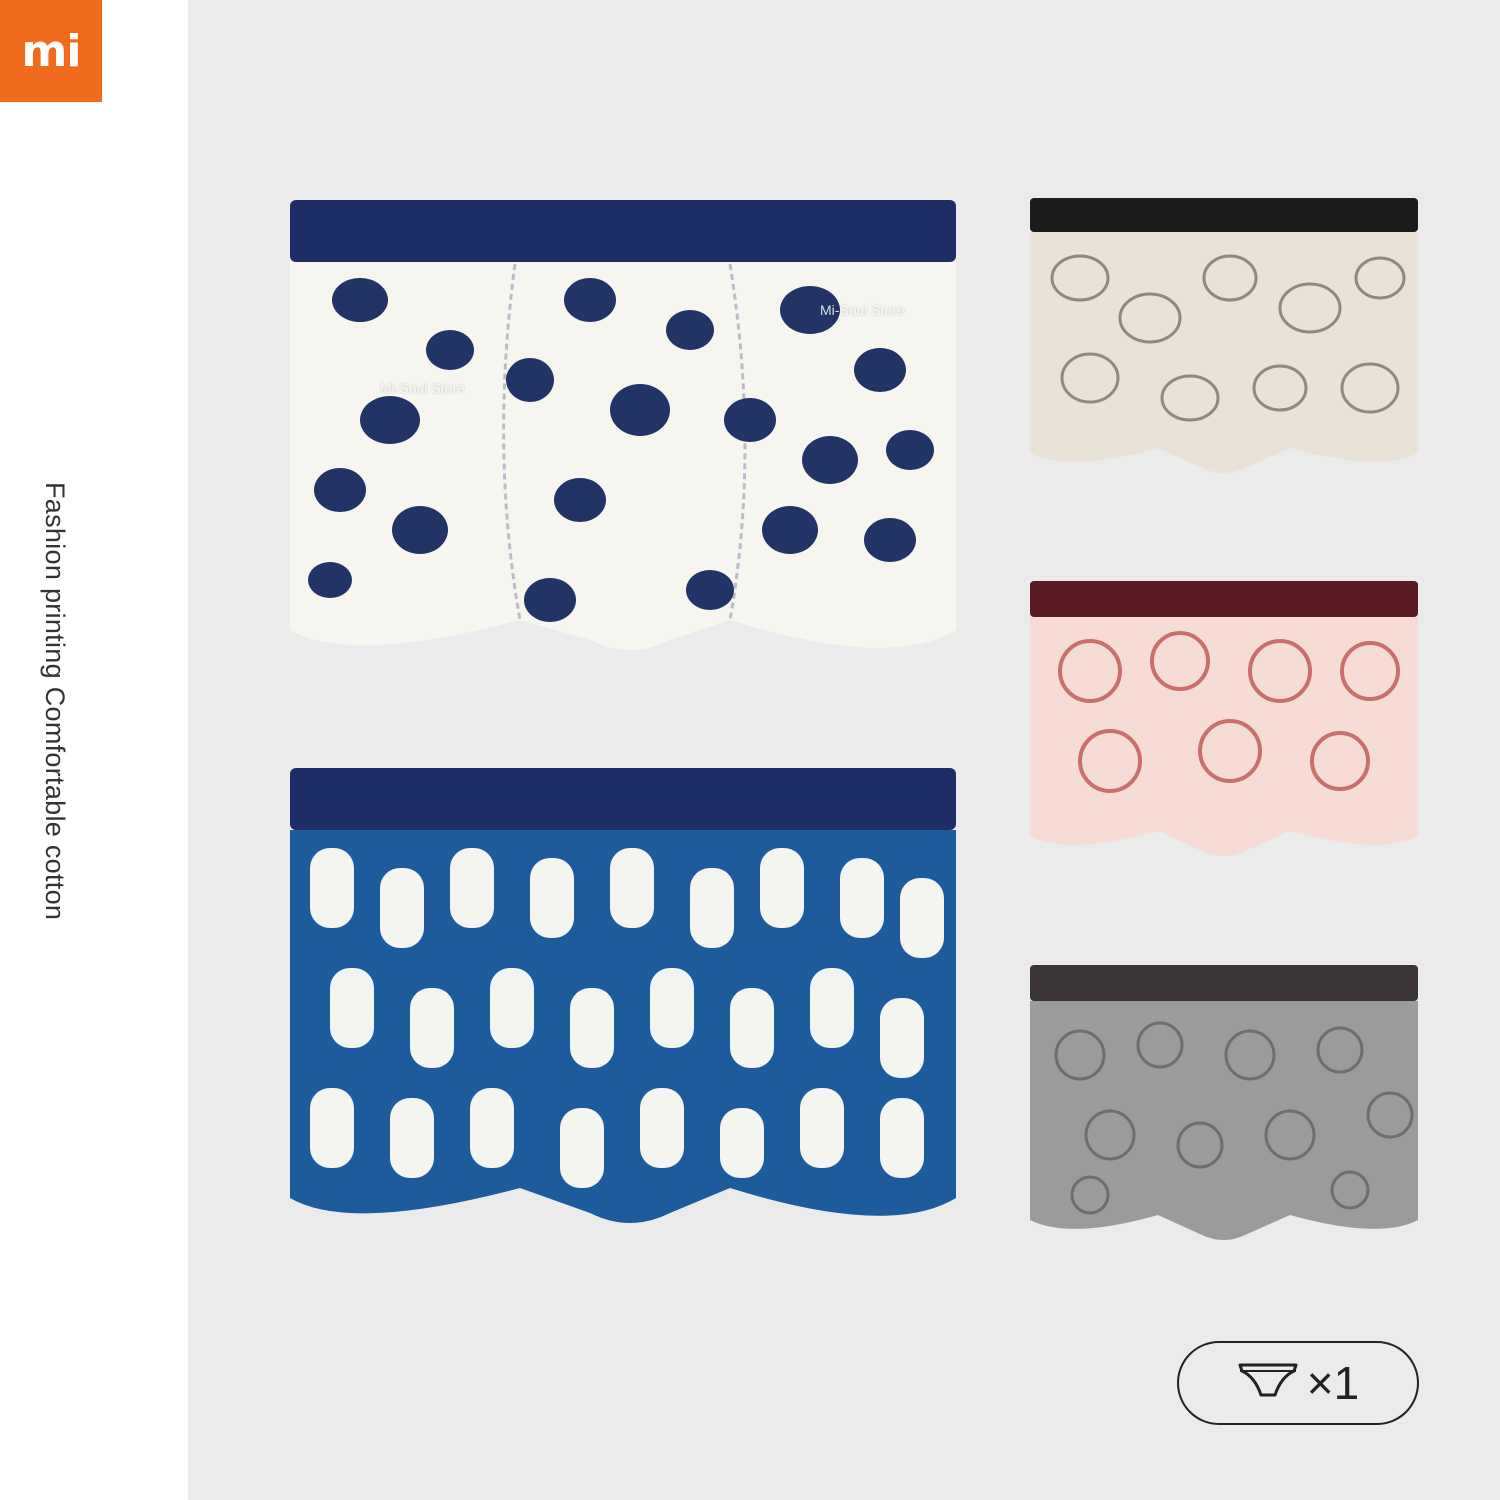 This screenshot has height=1500, width=1500. What do you see at coordinates (94, 750) in the screenshot?
I see `left-sidebar: mi Fashion printing Comfortable cotton` at bounding box center [94, 750].